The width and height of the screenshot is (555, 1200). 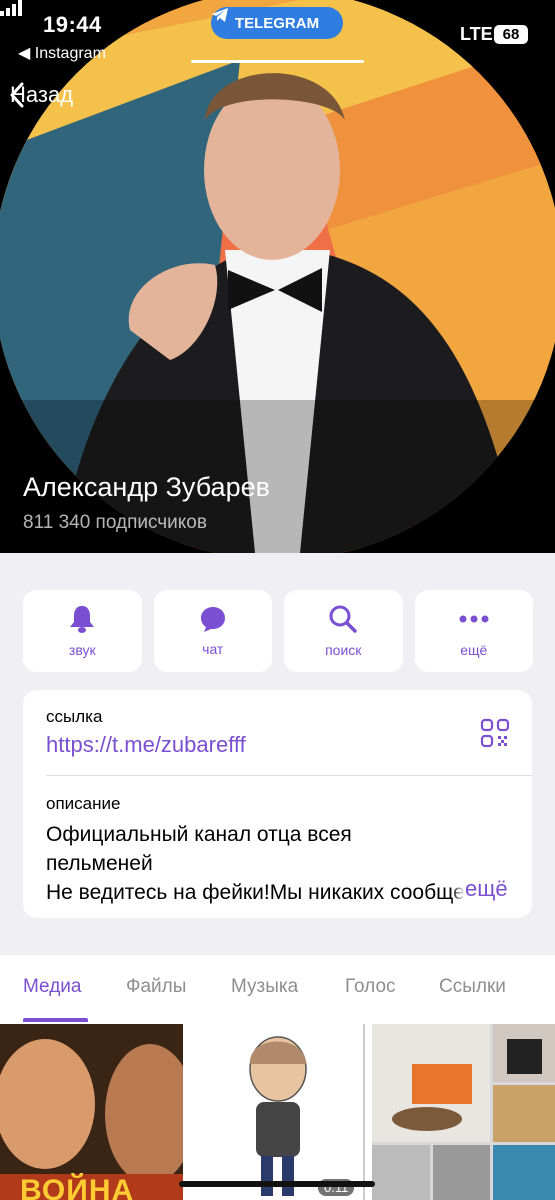 I want to click on status-bar: 19:44 ◀ Instagram TELEGRAM LTE 68, so click(x=277, y=35).